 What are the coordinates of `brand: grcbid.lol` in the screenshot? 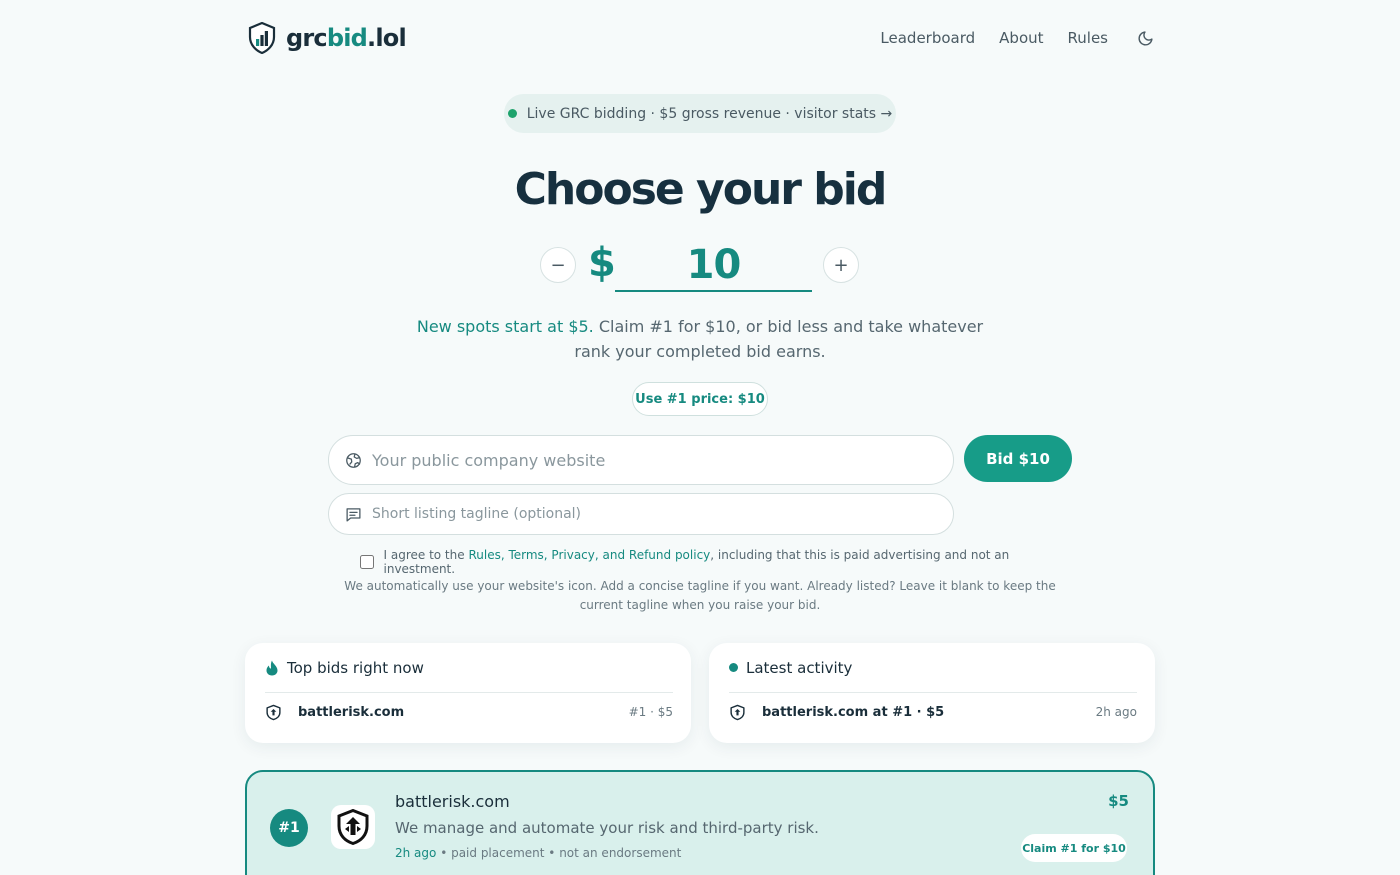 It's located at (327, 38).